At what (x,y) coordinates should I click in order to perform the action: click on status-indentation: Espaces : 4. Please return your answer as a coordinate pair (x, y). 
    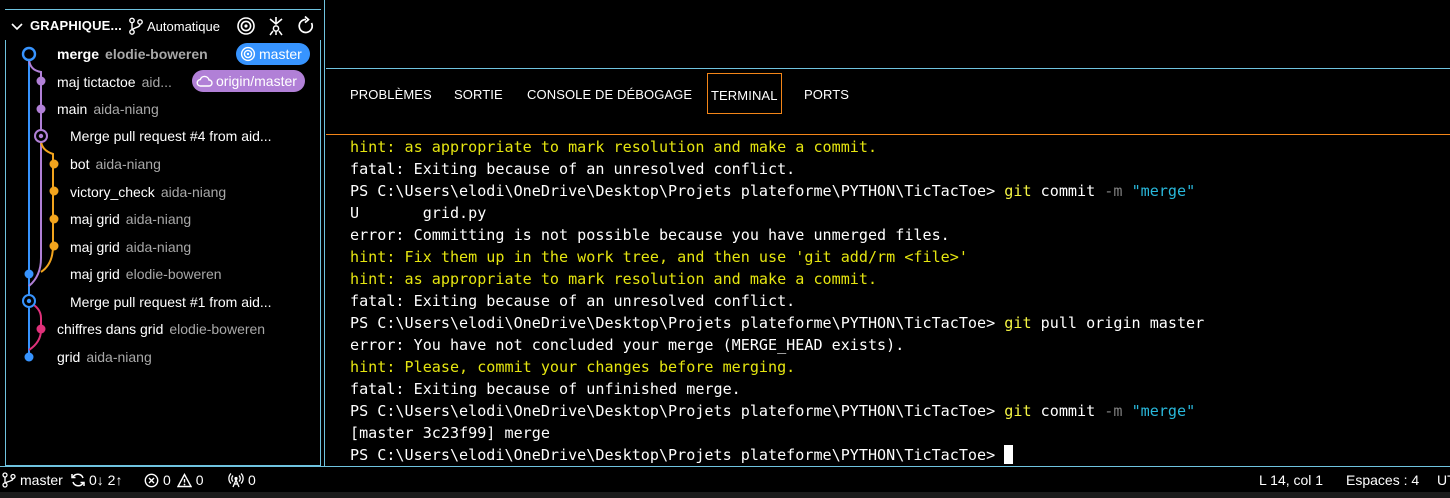
    Looking at the image, I should click on (1382, 480).